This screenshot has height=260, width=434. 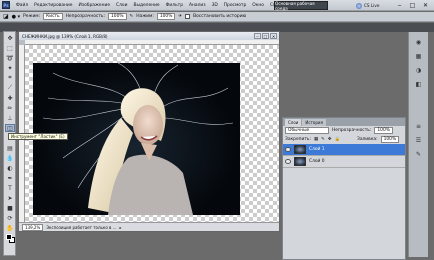 I want to click on layer-row: Слой 0, so click(x=344, y=162).